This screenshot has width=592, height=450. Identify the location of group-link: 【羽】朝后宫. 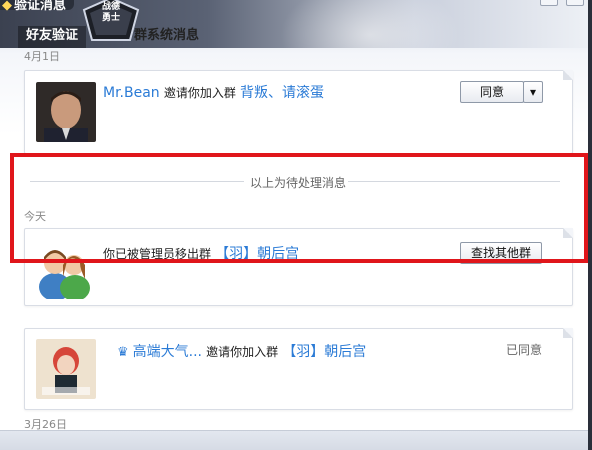
(324, 352).